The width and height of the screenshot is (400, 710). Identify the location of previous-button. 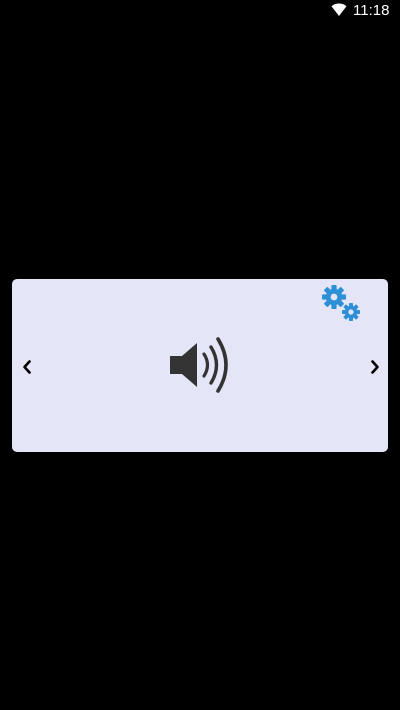
(27, 367).